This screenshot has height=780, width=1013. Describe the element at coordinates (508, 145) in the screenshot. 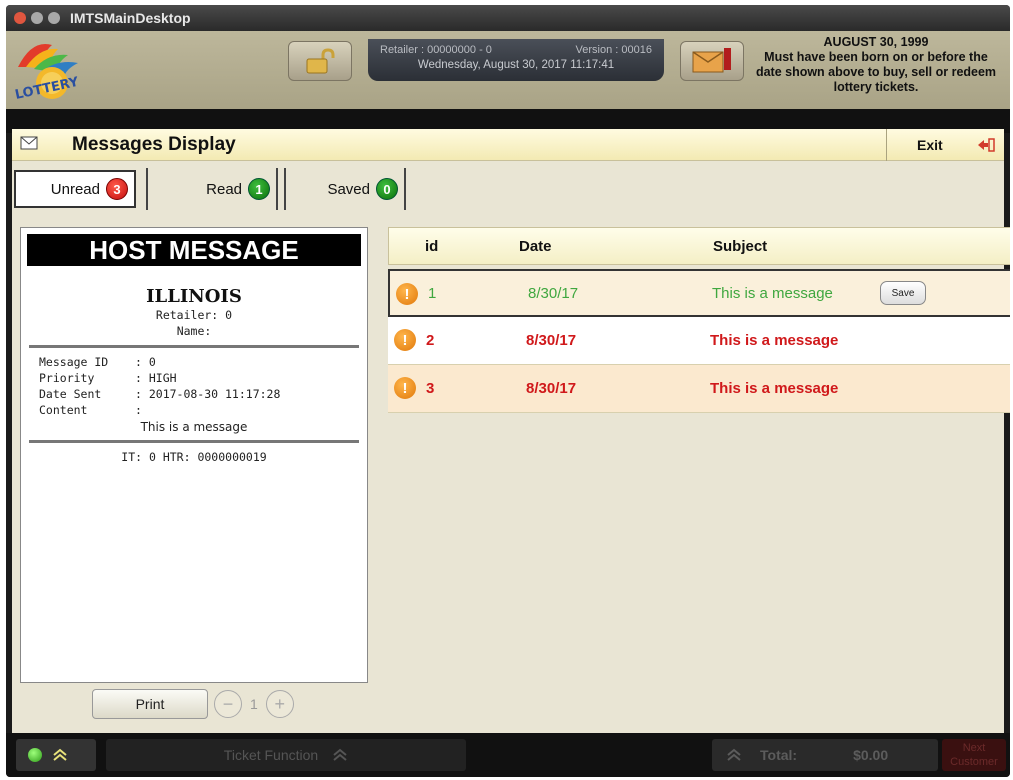

I see `messages-header: Messages Display Exit` at that location.